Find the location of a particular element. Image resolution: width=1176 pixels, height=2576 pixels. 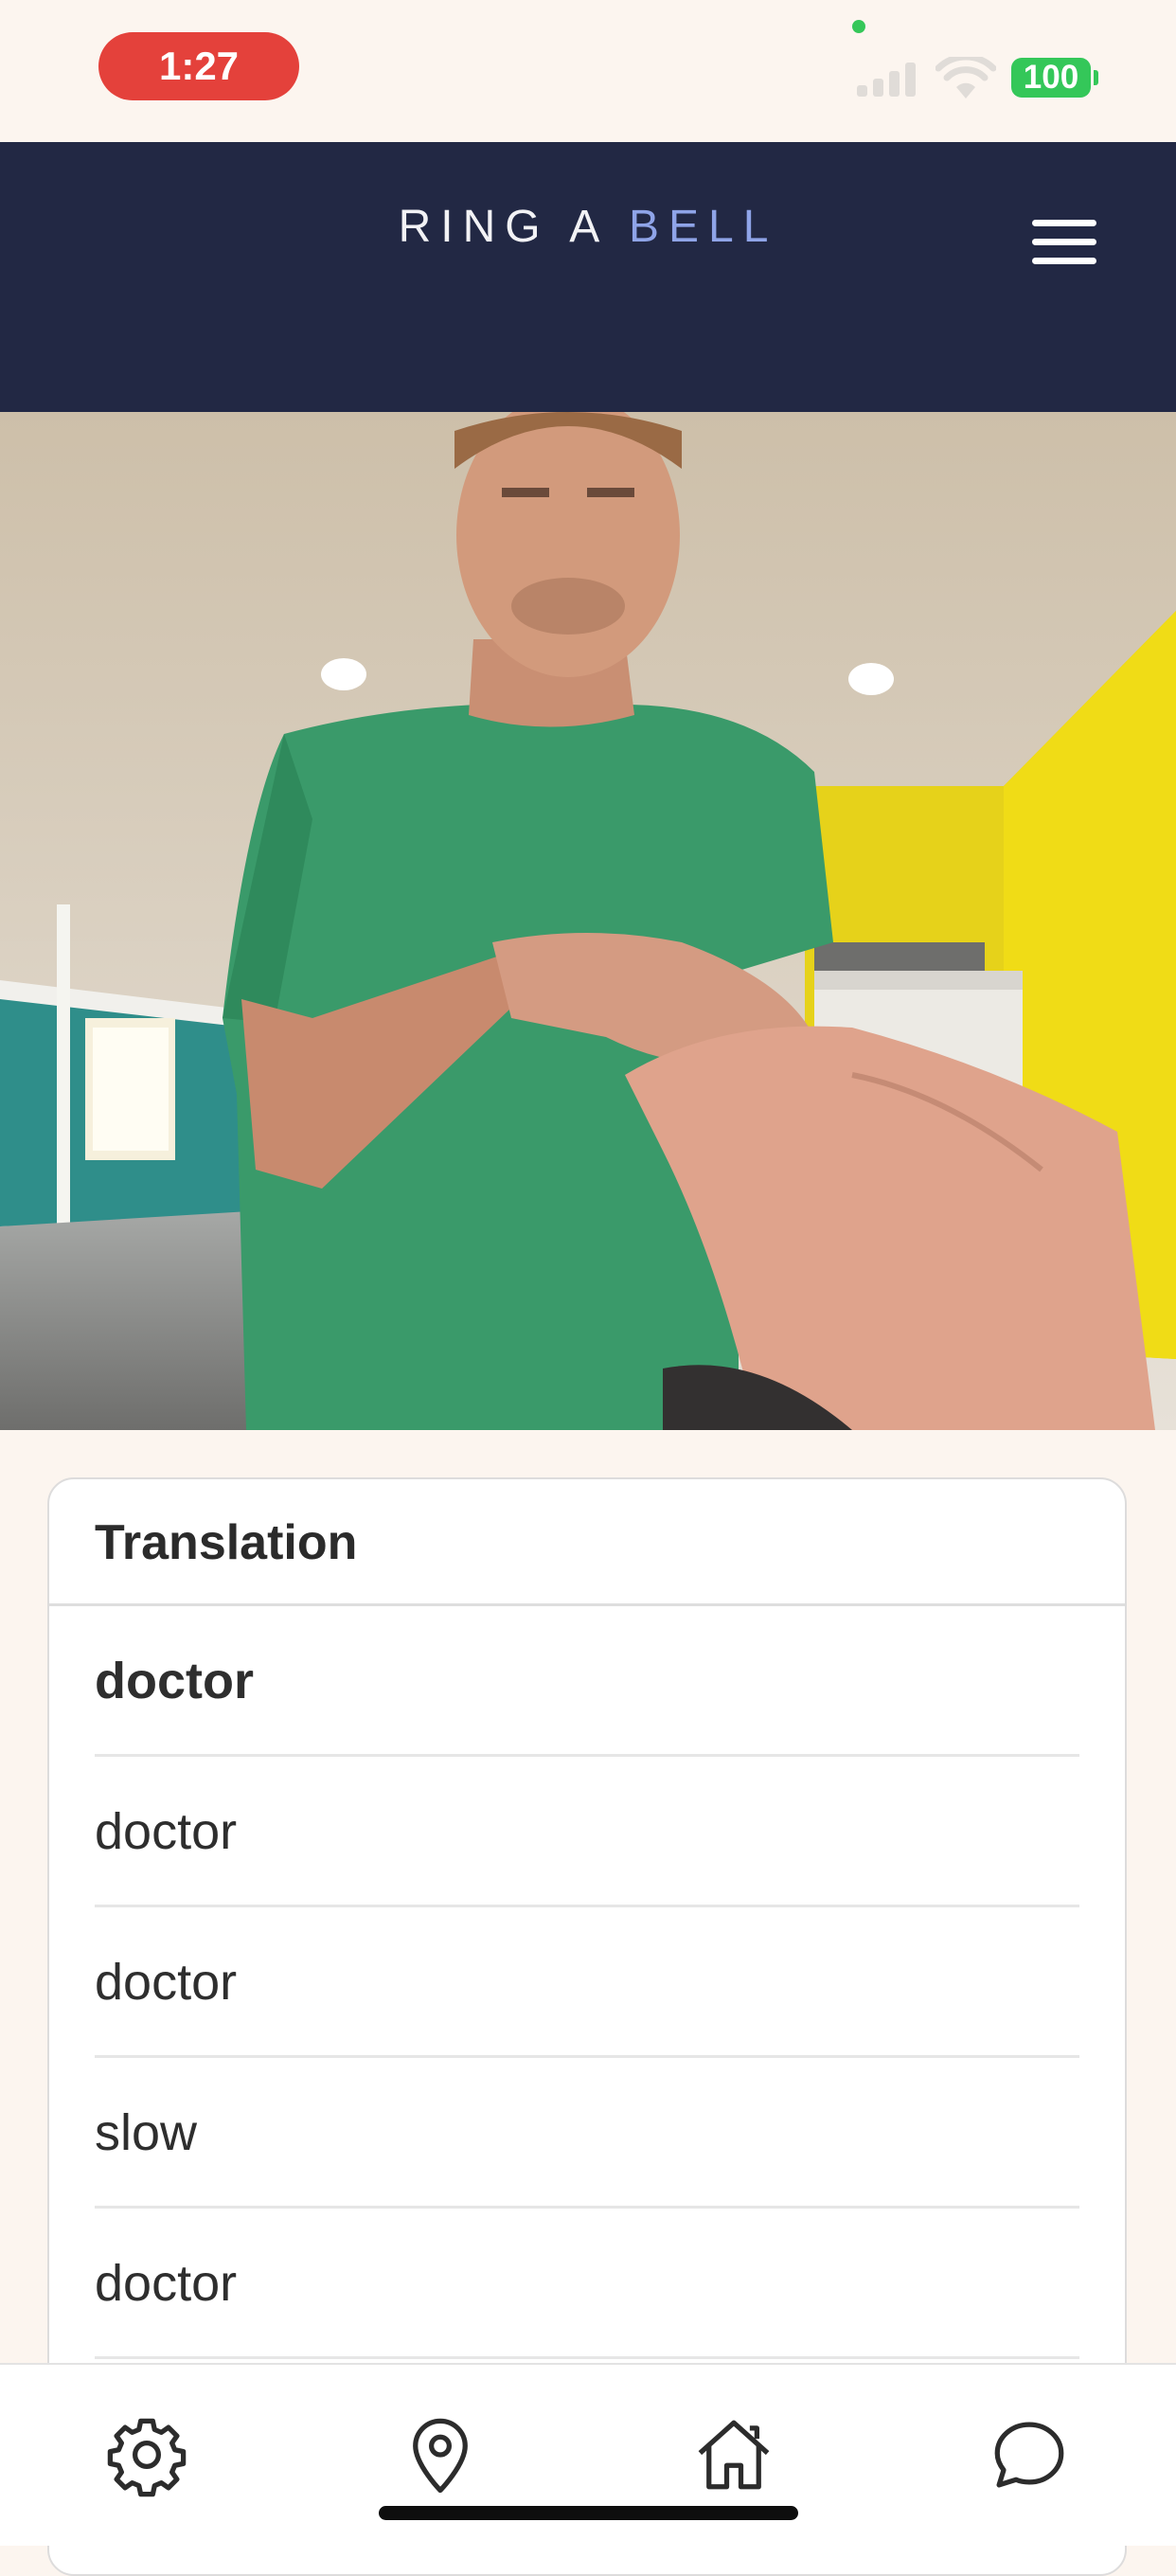

status-bar: 1:27 100 is located at coordinates (588, 71).